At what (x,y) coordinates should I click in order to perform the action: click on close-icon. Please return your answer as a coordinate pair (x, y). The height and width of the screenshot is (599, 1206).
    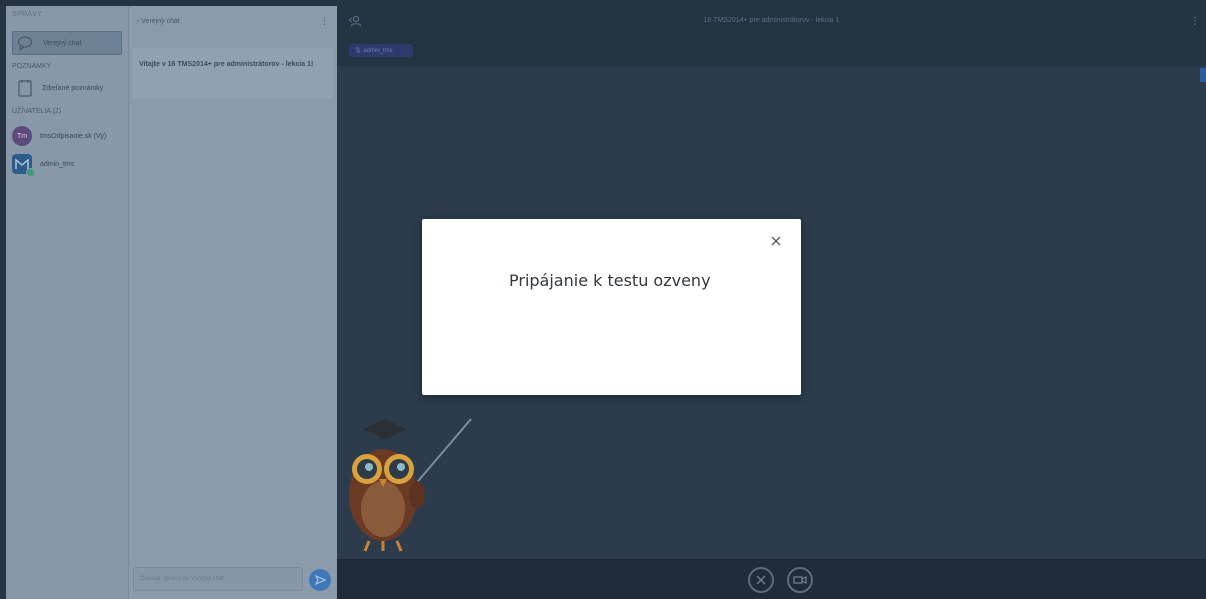
    Looking at the image, I should click on (776, 241).